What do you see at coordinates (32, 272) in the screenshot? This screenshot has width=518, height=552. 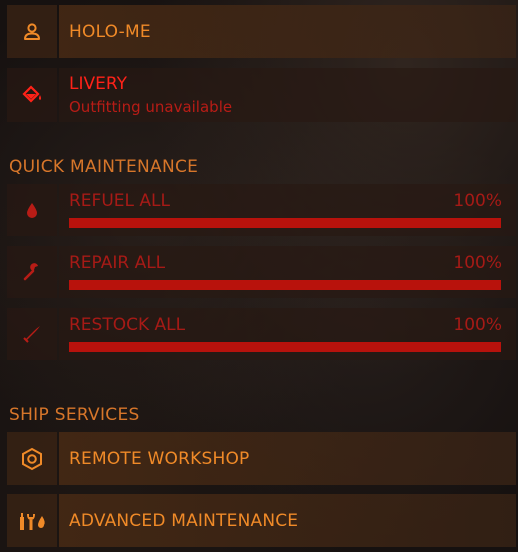 I see `wrench-icon` at bounding box center [32, 272].